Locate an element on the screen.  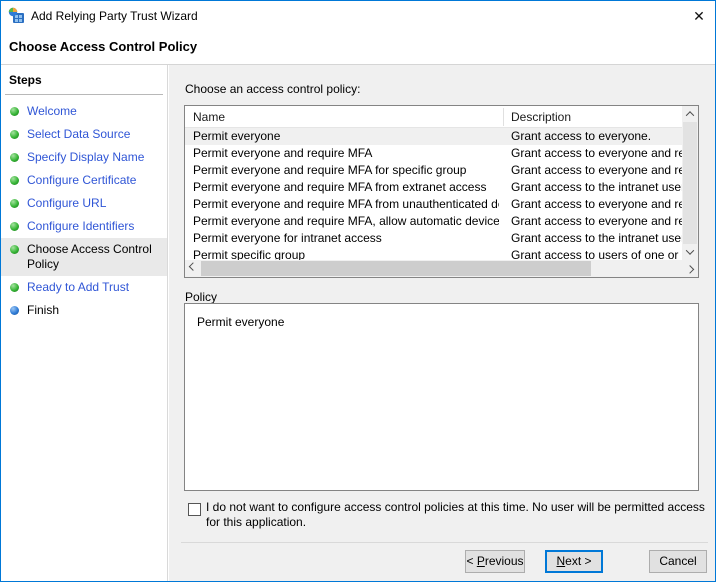
cancel-button: Cancel is located at coordinates (678, 561).